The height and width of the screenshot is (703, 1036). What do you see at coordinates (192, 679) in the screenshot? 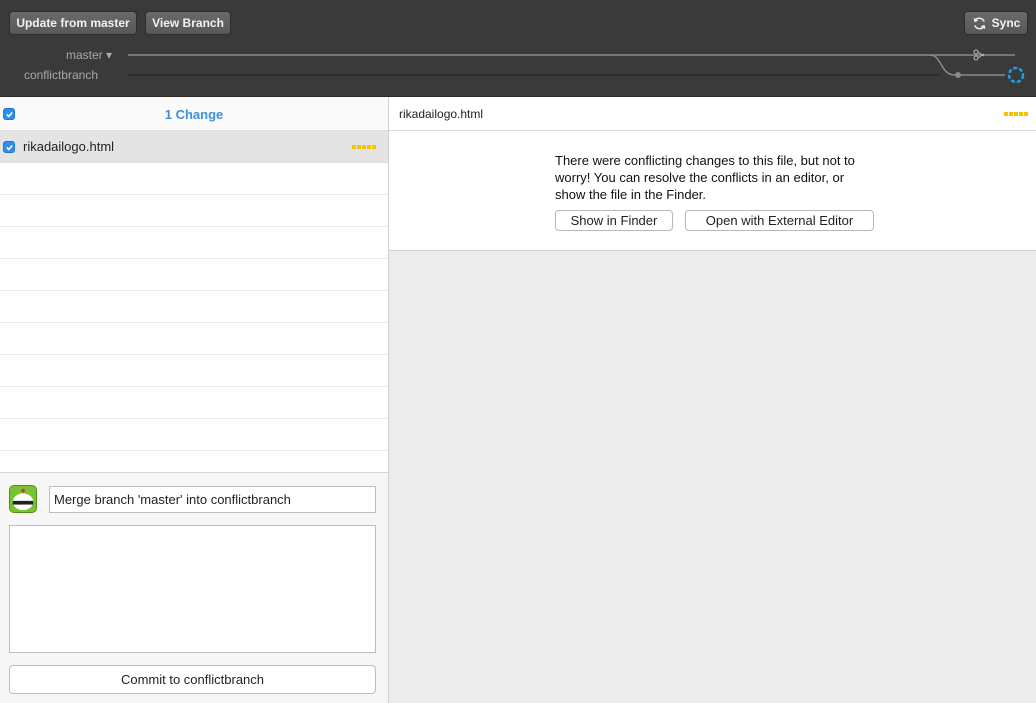
I see `commit-button: Commit to conflictbranch` at bounding box center [192, 679].